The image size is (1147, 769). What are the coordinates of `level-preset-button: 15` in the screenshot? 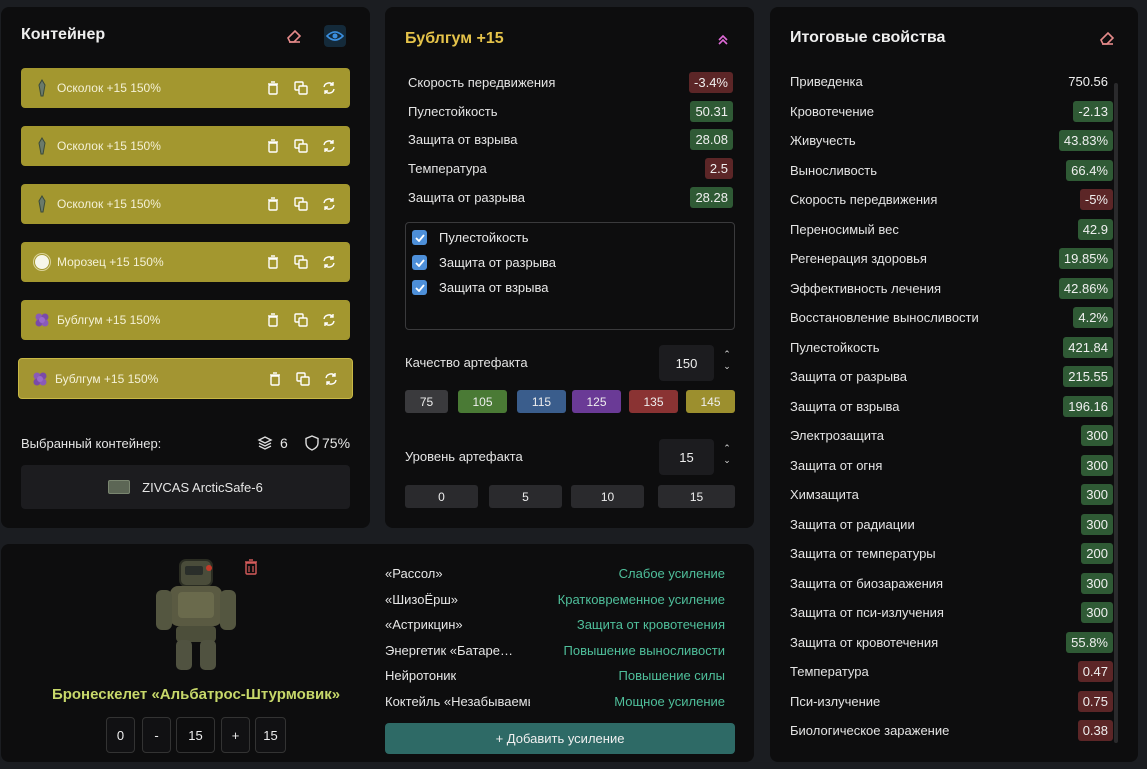 It's located at (696, 496).